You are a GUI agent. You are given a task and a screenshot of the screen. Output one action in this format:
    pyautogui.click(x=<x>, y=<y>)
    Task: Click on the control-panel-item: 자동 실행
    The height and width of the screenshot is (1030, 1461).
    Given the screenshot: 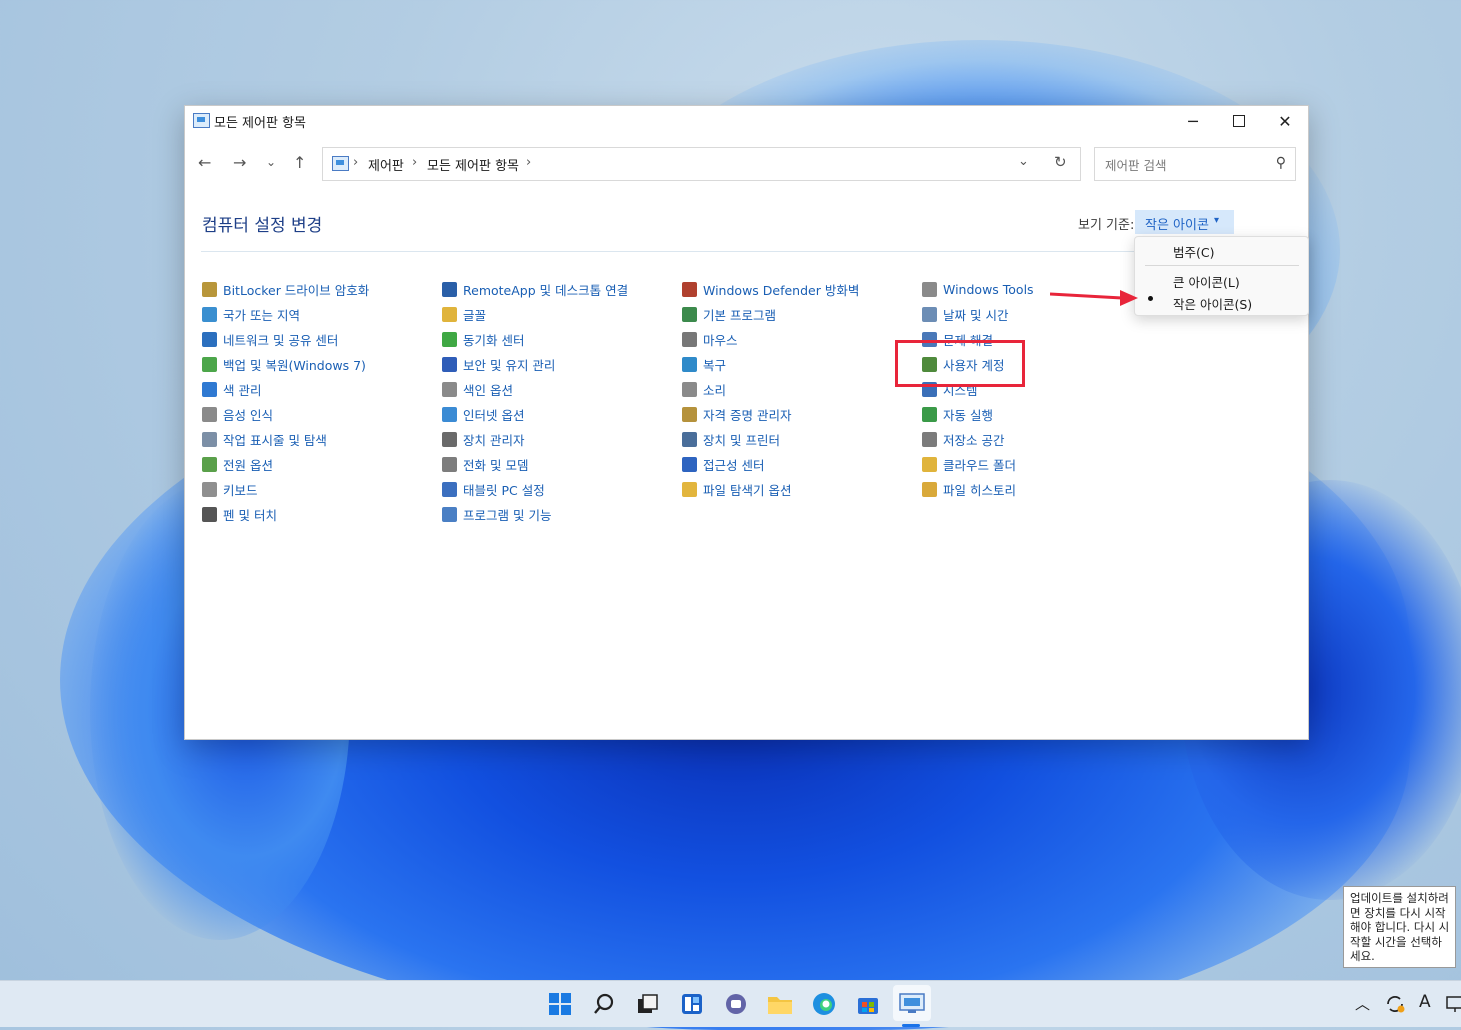 What is the action you would take?
    pyautogui.click(x=957, y=414)
    